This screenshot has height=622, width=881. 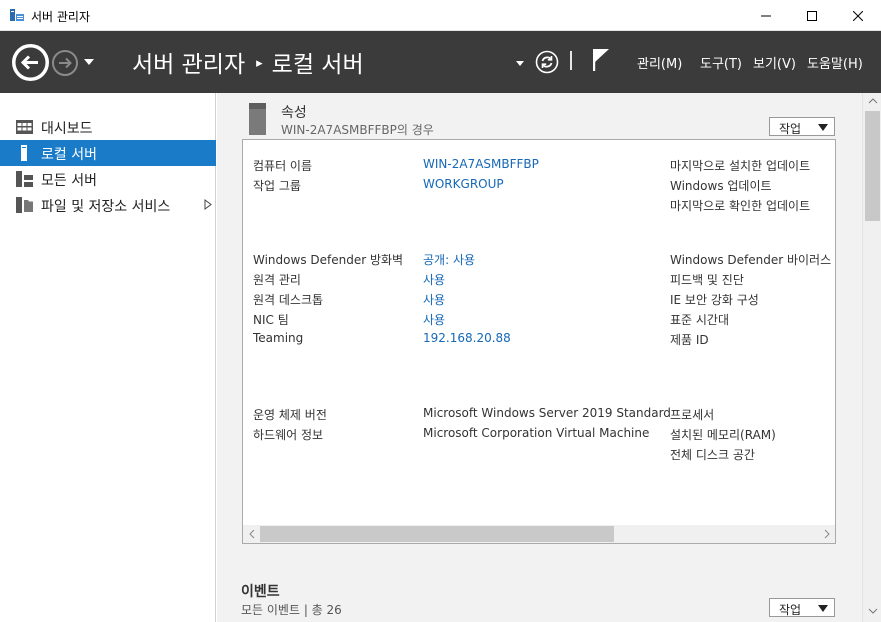 I want to click on prop-label-last-installed-update: 마지막으로 설치한 업데이트, so click(x=740, y=166).